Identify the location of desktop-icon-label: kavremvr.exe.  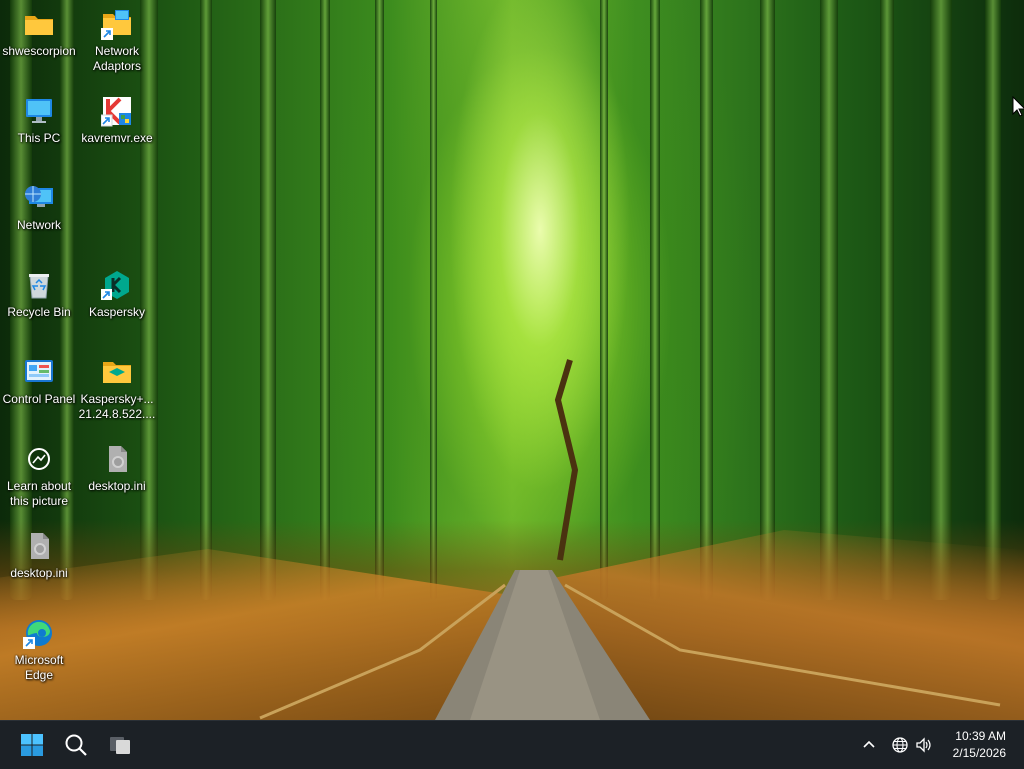
(117, 138).